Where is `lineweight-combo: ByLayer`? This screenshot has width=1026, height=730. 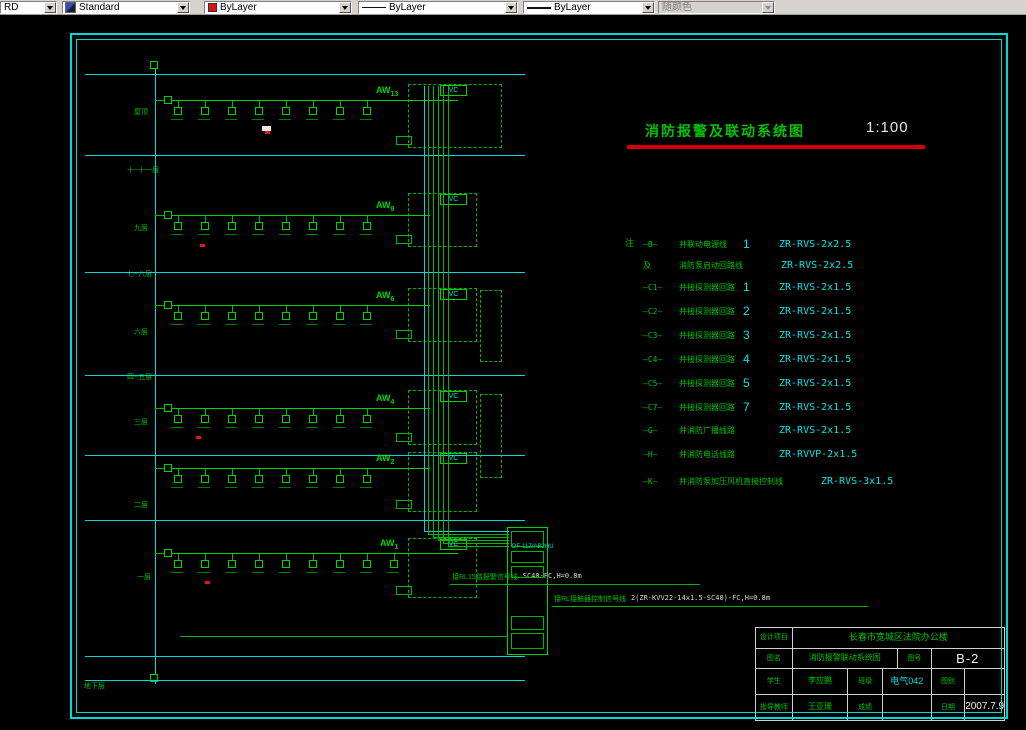 lineweight-combo: ByLayer is located at coordinates (589, 7).